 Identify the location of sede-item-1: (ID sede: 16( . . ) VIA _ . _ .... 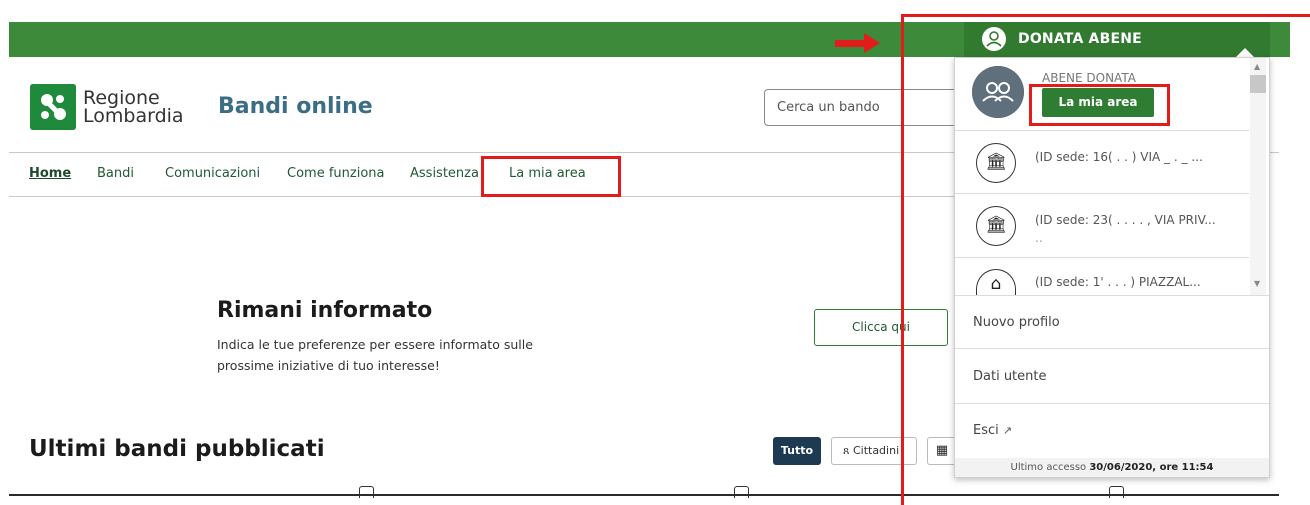
(1119, 157).